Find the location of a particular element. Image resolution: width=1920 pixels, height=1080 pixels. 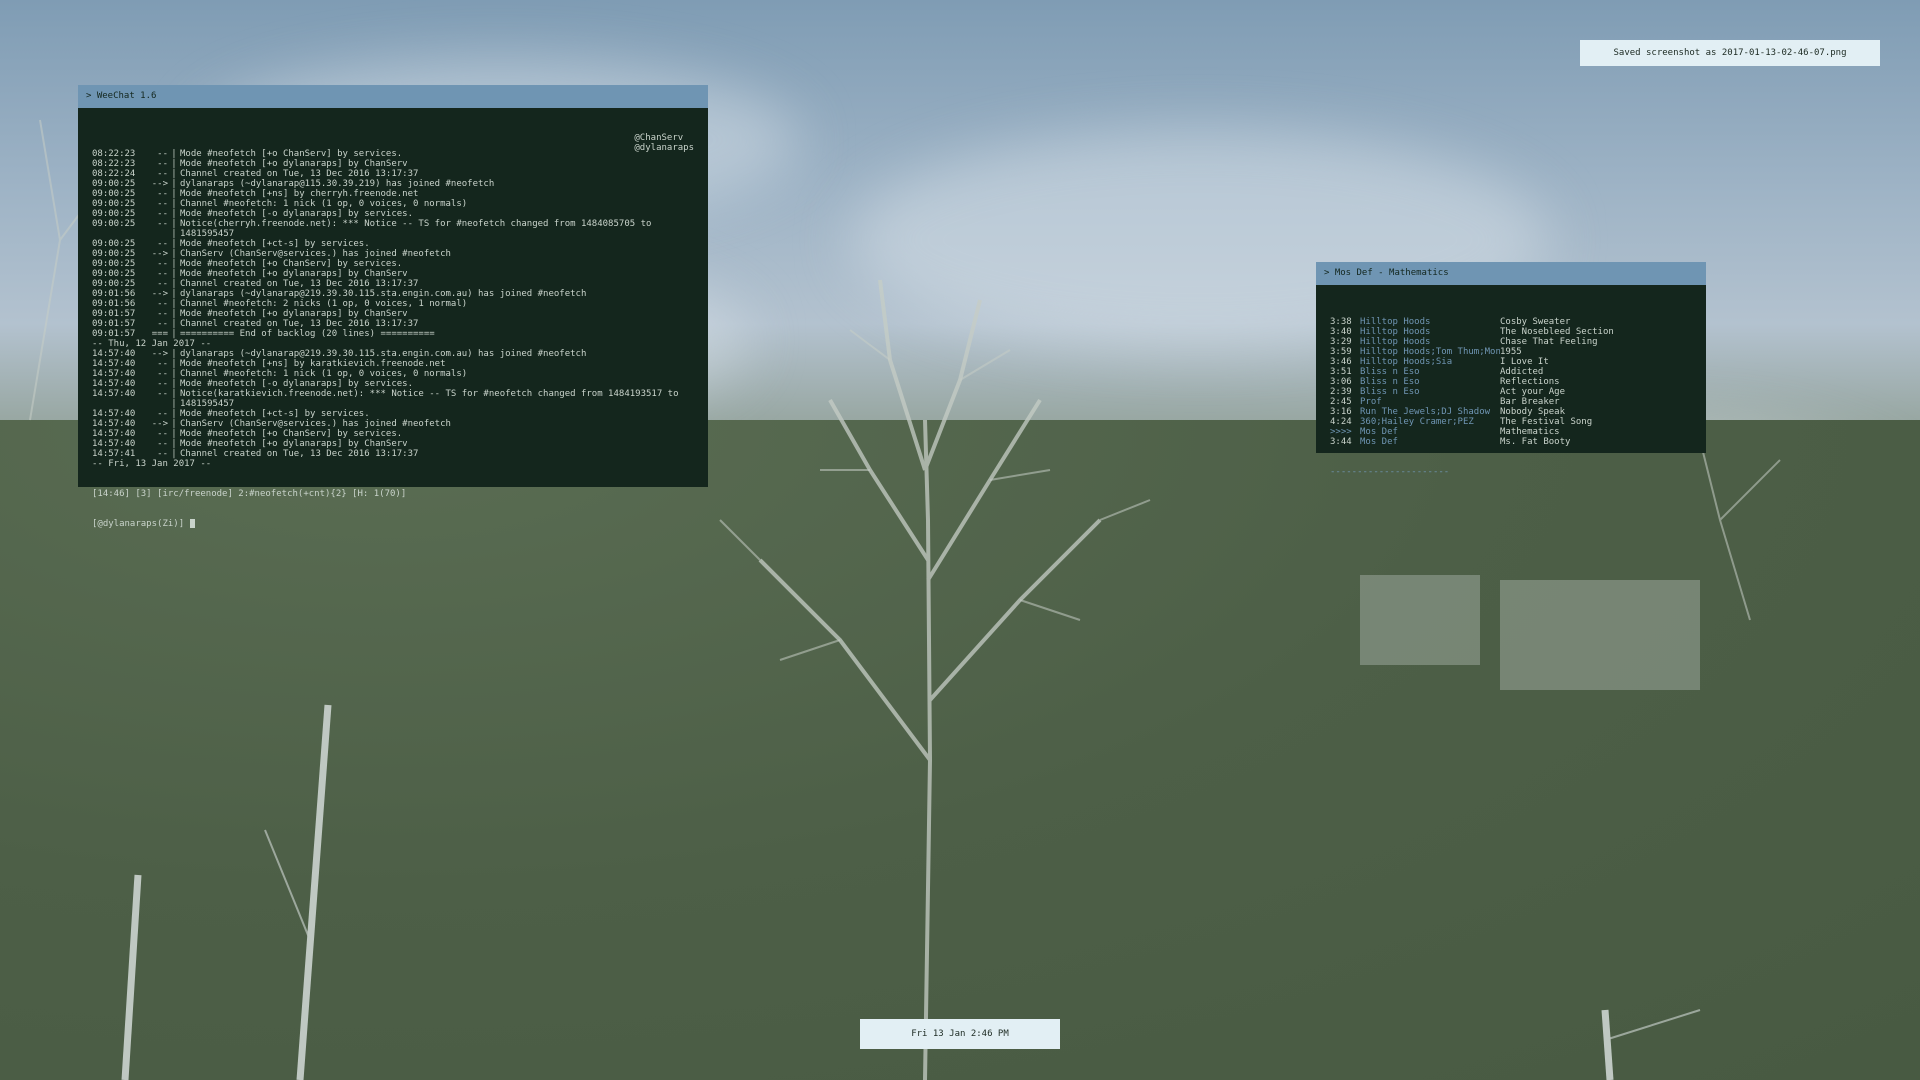

playlist-row: 3:46 Hilltop Hoods;Sia I Love It is located at coordinates (1511, 362).